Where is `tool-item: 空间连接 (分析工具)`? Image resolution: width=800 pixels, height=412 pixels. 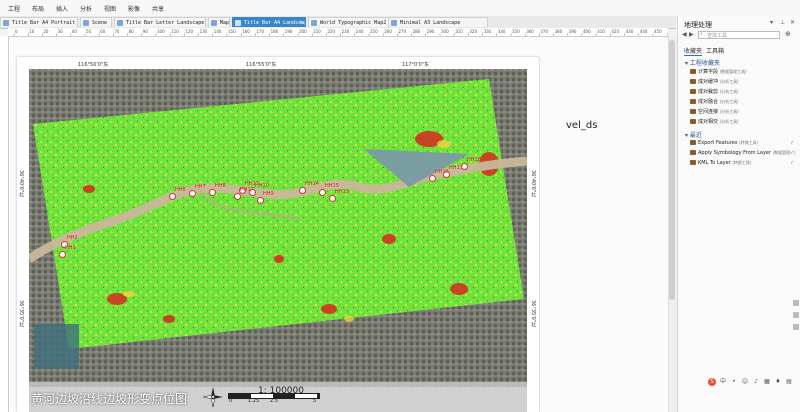
tool-item: 空间连接 (分析工具) is located at coordinates (714, 111).